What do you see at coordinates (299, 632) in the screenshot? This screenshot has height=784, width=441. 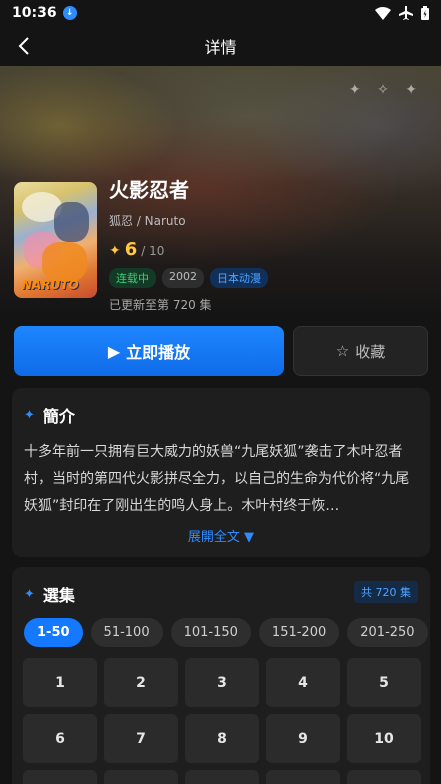 I see `range-tab: 151-200` at bounding box center [299, 632].